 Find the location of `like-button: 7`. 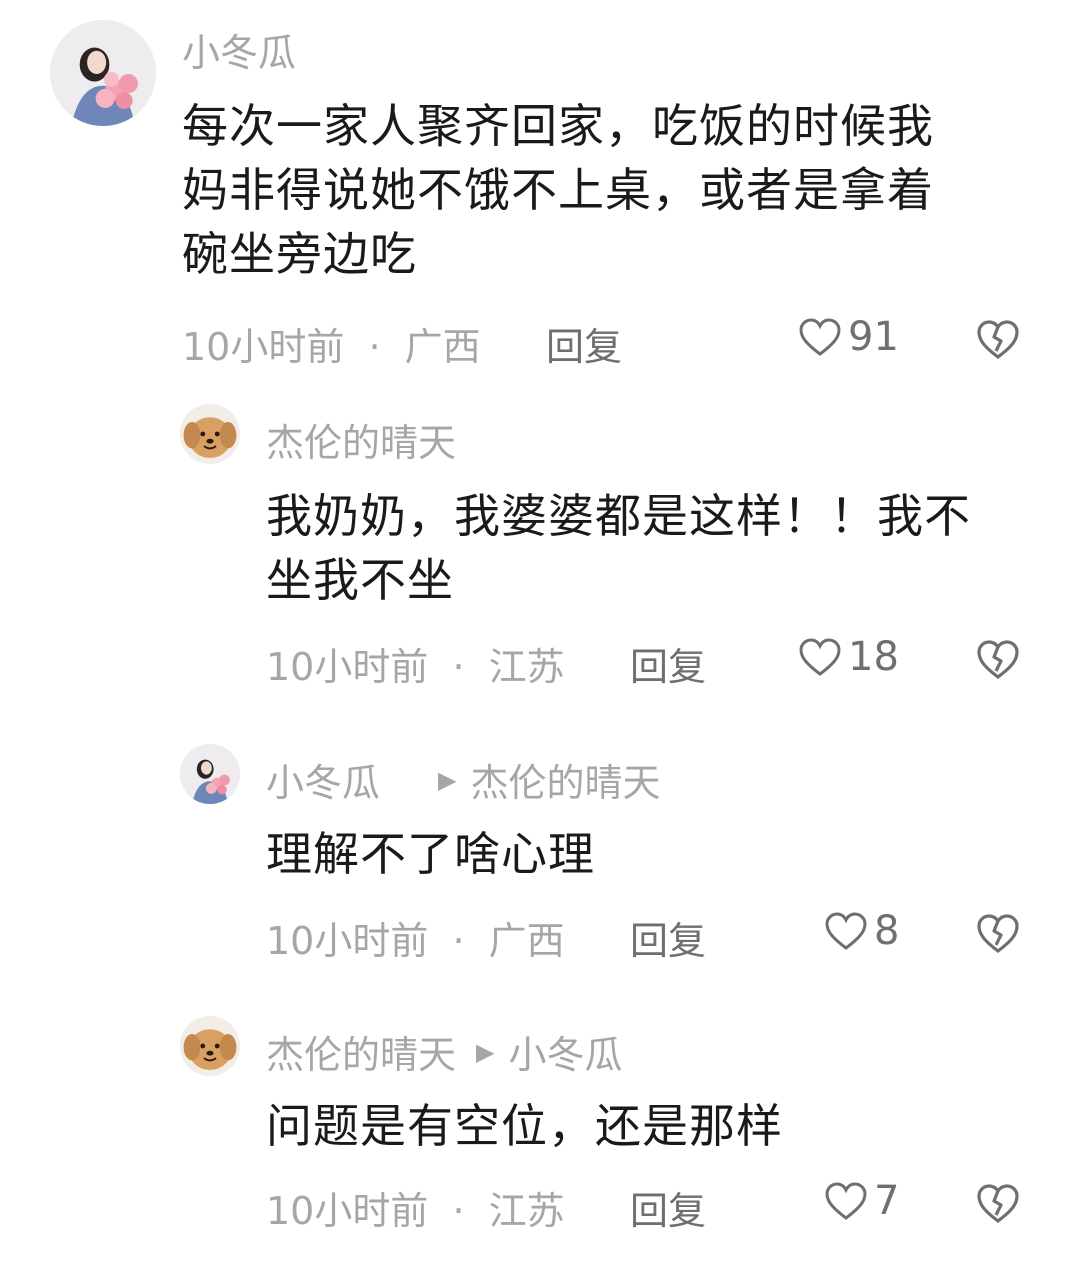

like-button: 7 is located at coordinates (861, 1201).